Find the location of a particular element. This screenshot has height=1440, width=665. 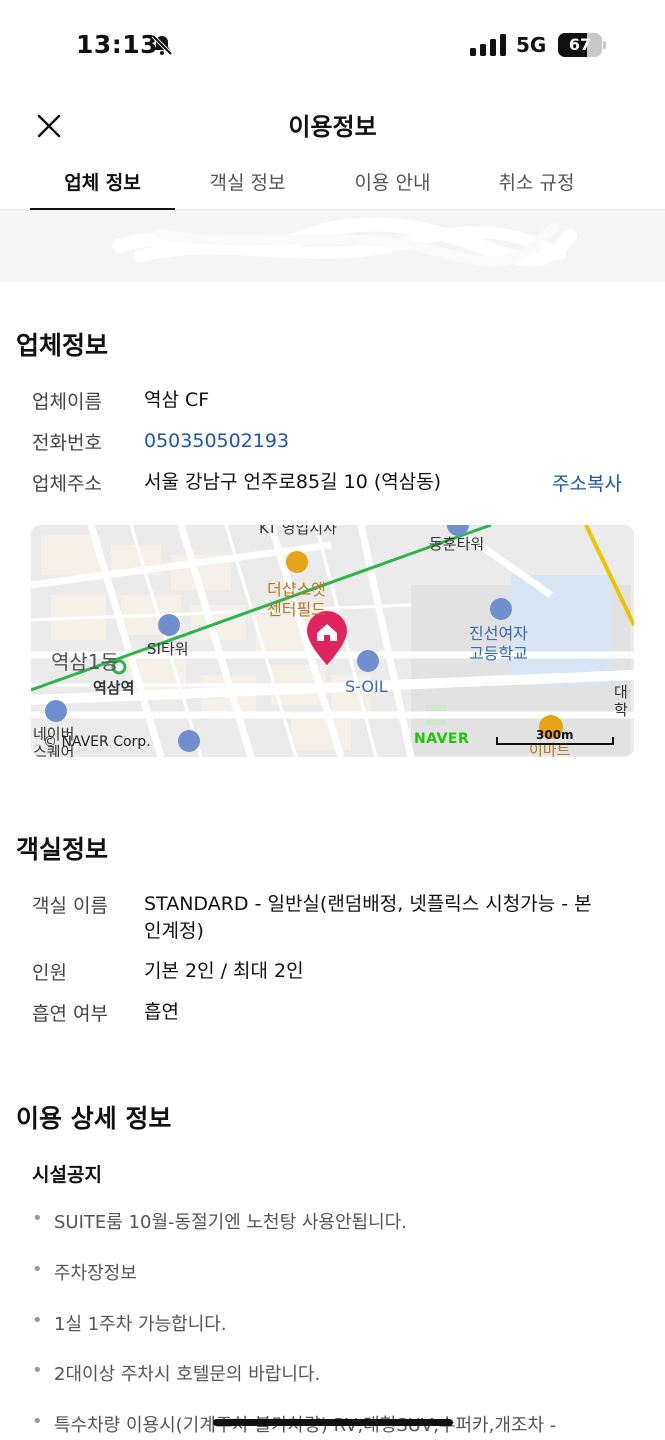

network-label: 5G is located at coordinates (531, 45).